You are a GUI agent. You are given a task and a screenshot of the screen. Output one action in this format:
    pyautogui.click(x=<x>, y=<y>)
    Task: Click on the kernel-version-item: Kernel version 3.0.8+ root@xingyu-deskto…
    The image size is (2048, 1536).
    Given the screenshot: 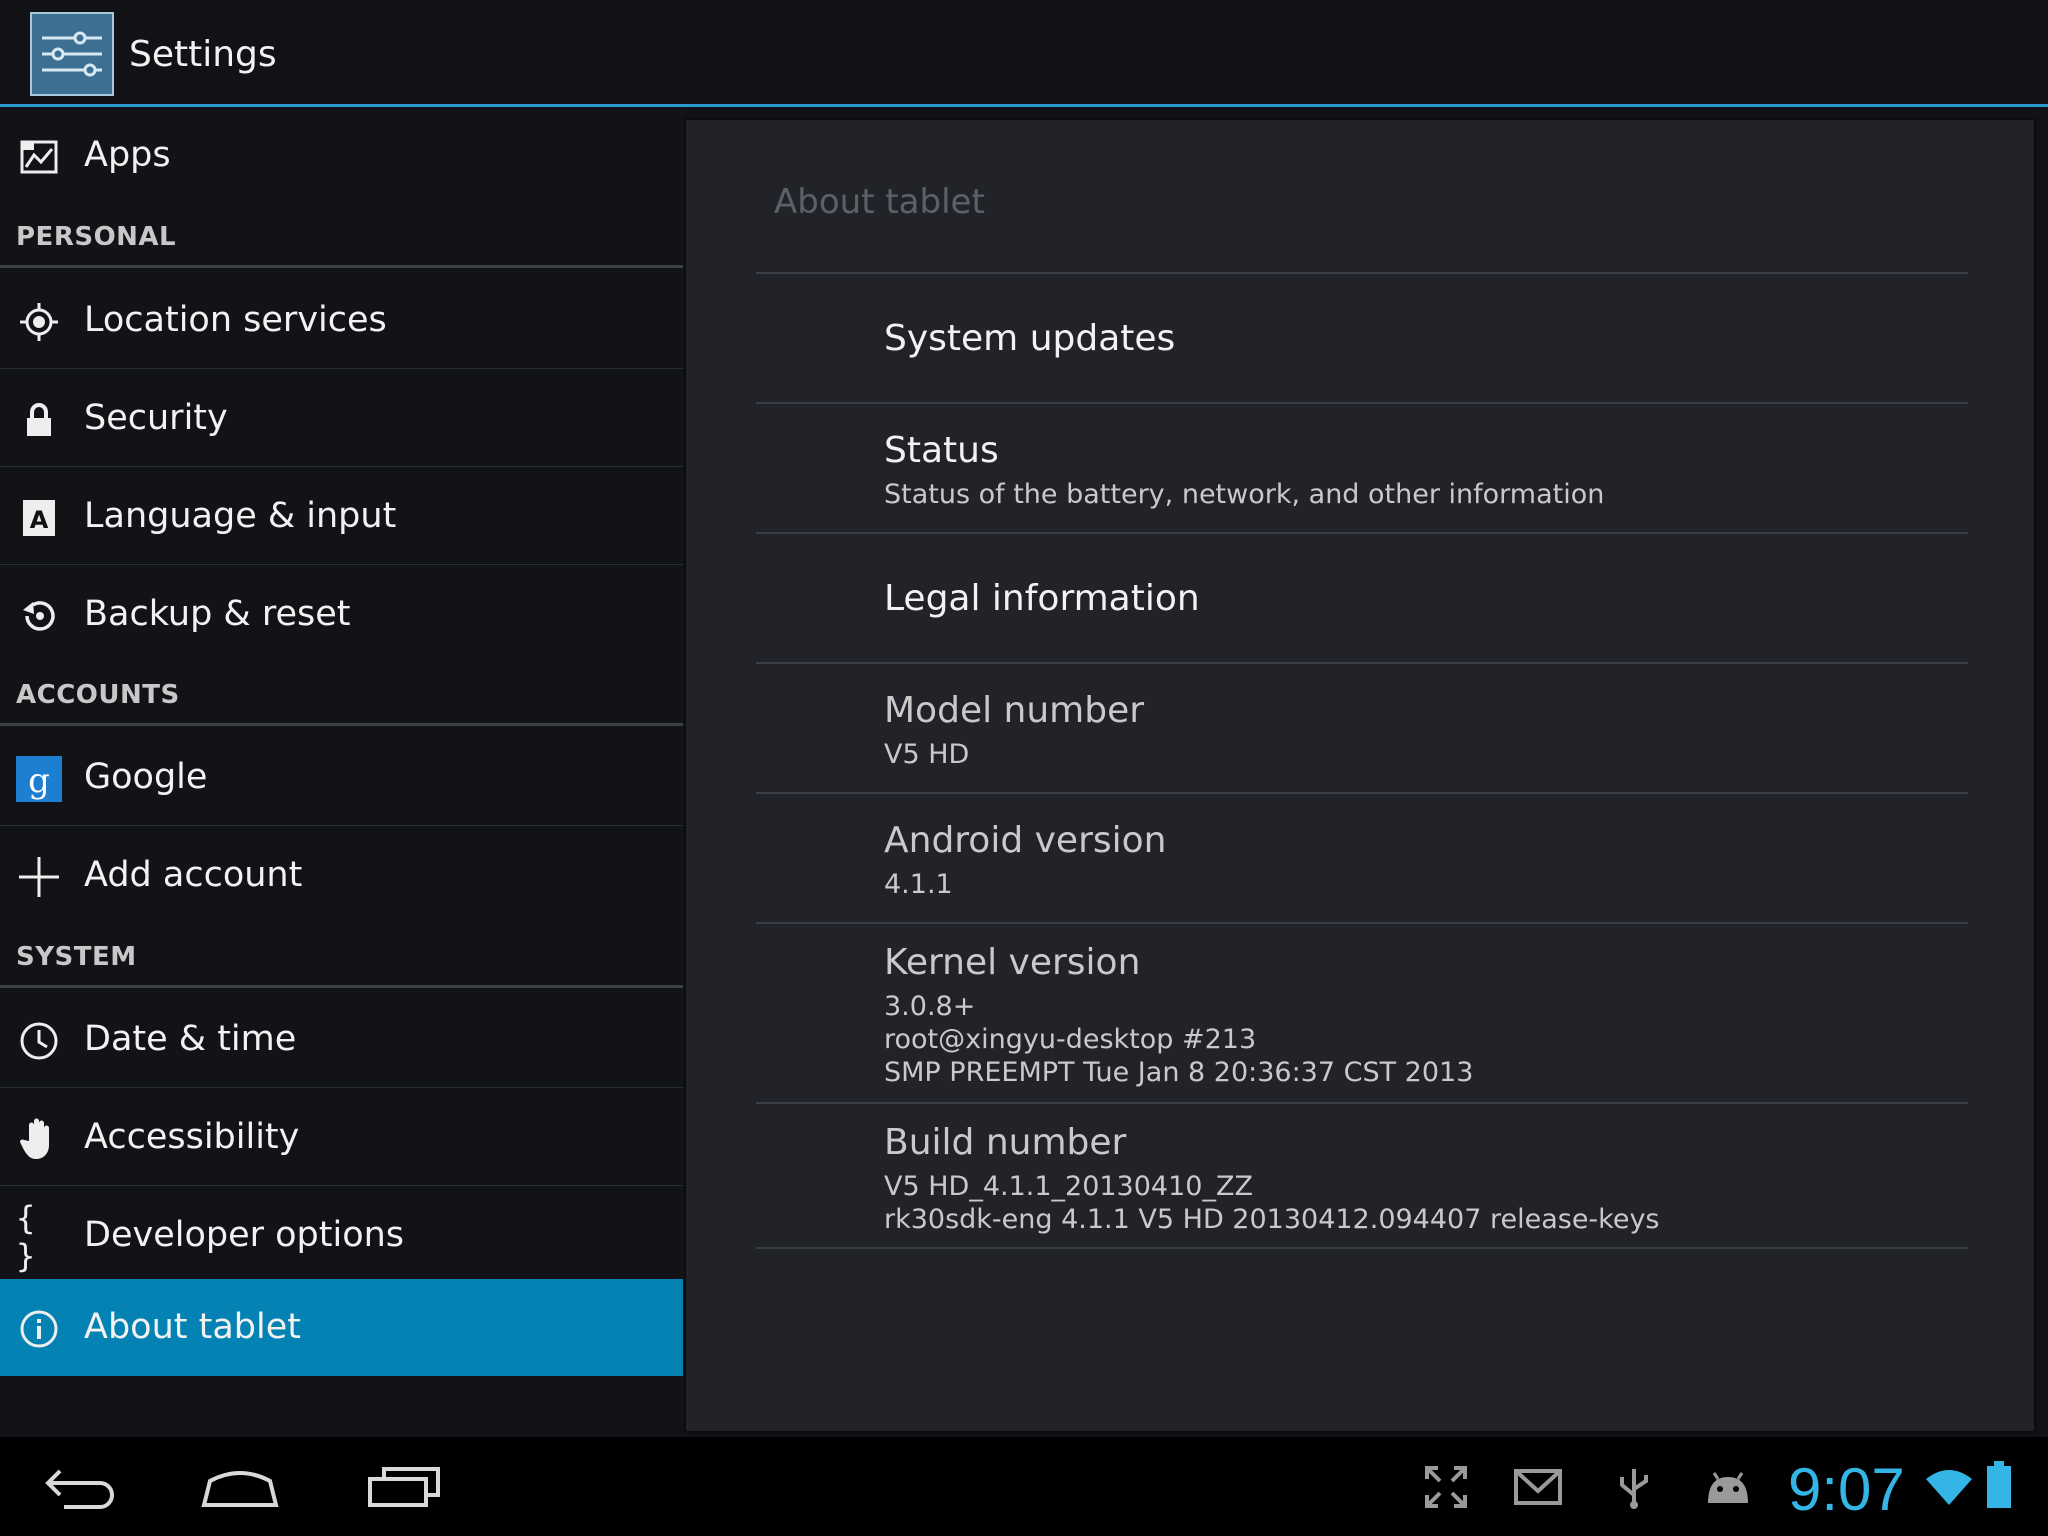 What is the action you would take?
    pyautogui.click(x=1362, y=1012)
    